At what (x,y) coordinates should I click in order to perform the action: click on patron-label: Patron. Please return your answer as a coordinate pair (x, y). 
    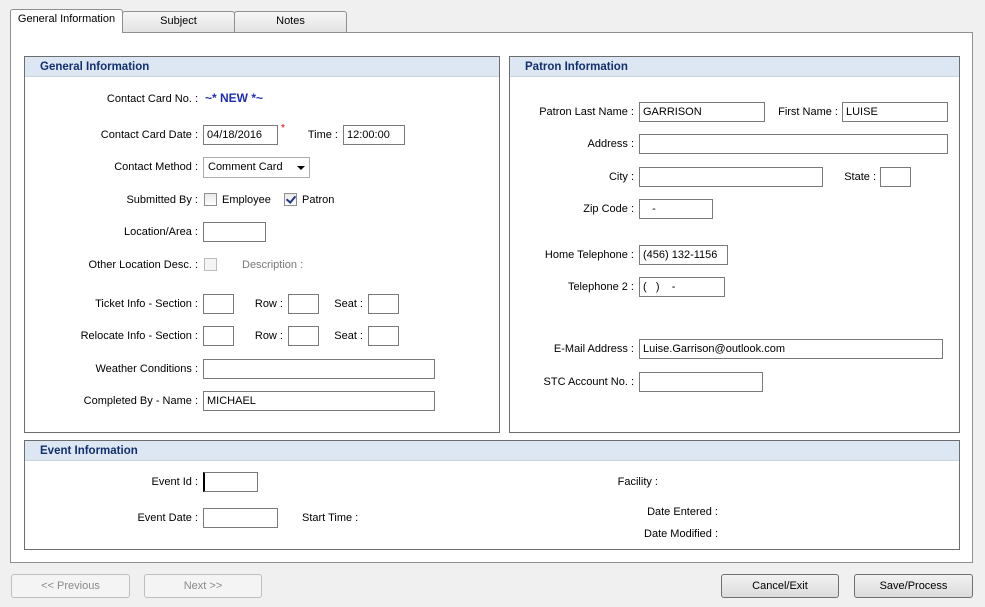
    Looking at the image, I should click on (318, 200).